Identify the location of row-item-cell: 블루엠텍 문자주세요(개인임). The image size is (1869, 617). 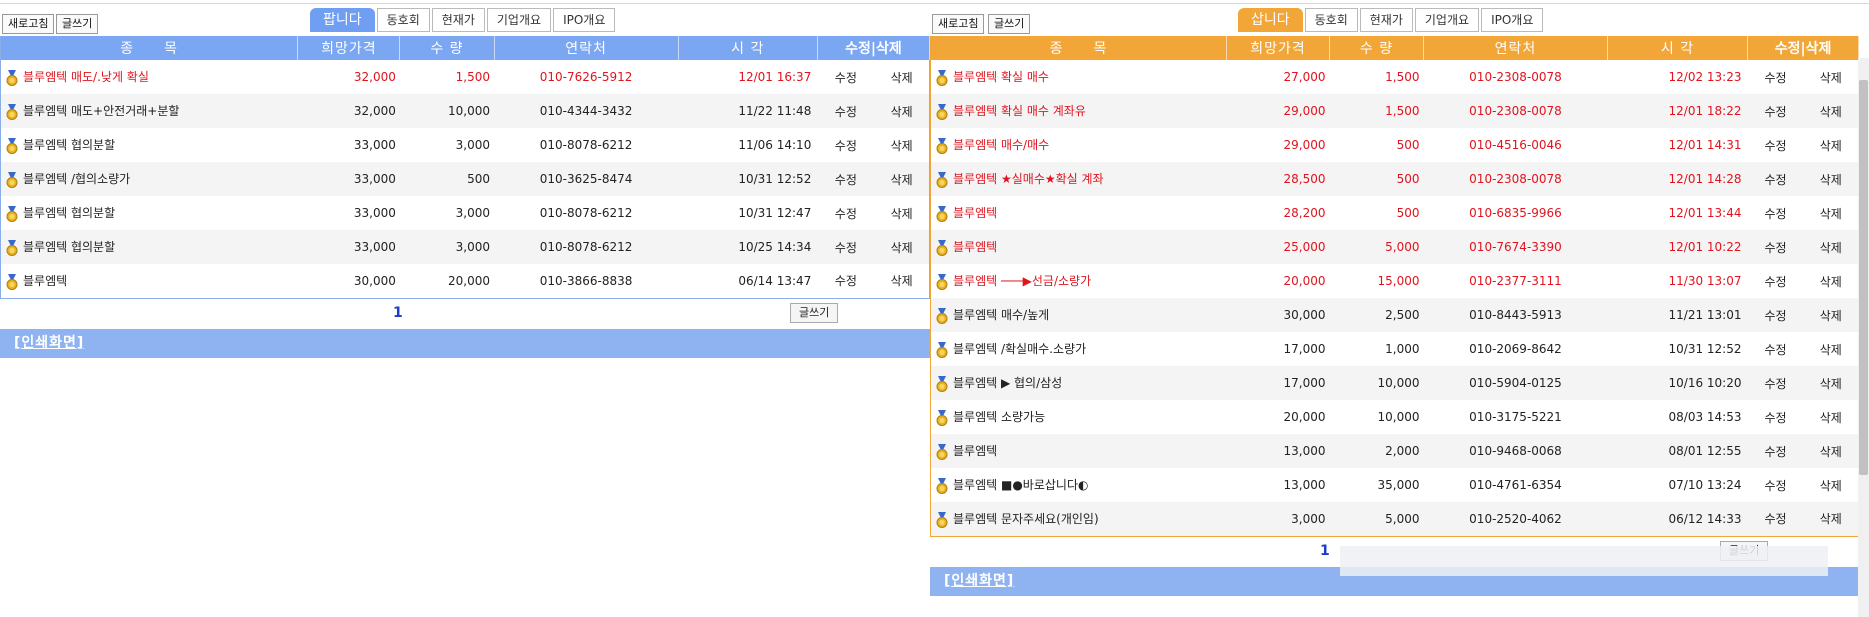
(1078, 519).